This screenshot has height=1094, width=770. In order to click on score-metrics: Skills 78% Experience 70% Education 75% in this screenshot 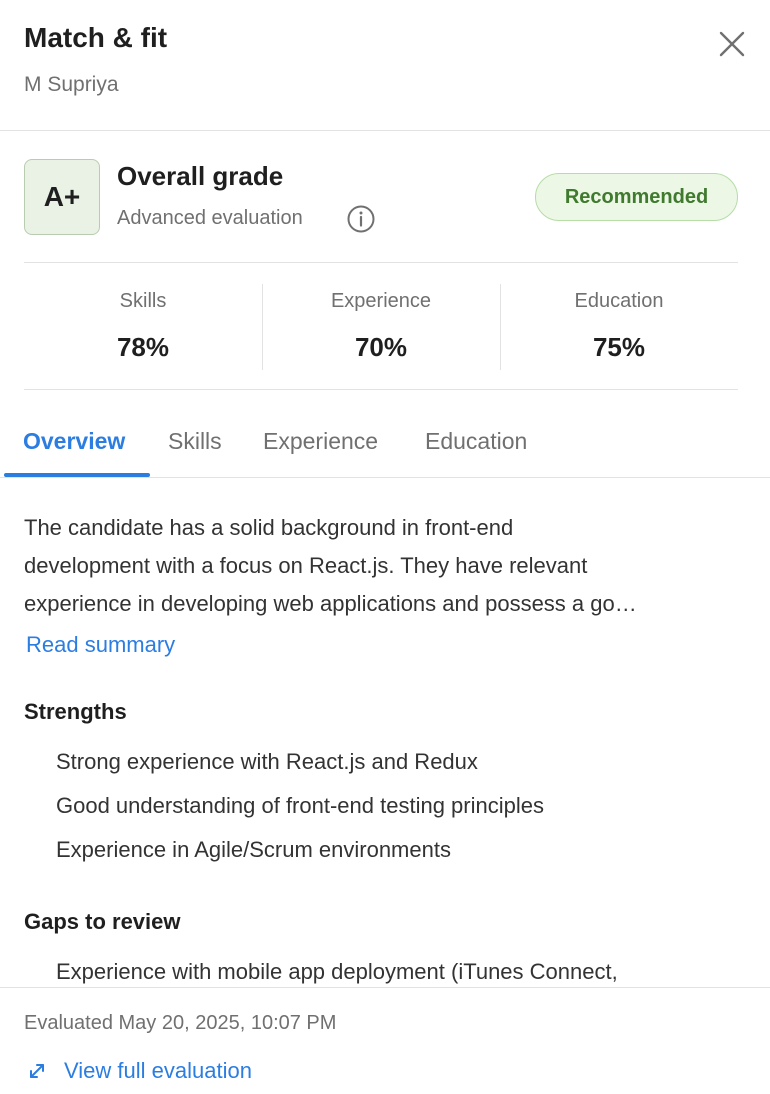, I will do `click(381, 326)`.